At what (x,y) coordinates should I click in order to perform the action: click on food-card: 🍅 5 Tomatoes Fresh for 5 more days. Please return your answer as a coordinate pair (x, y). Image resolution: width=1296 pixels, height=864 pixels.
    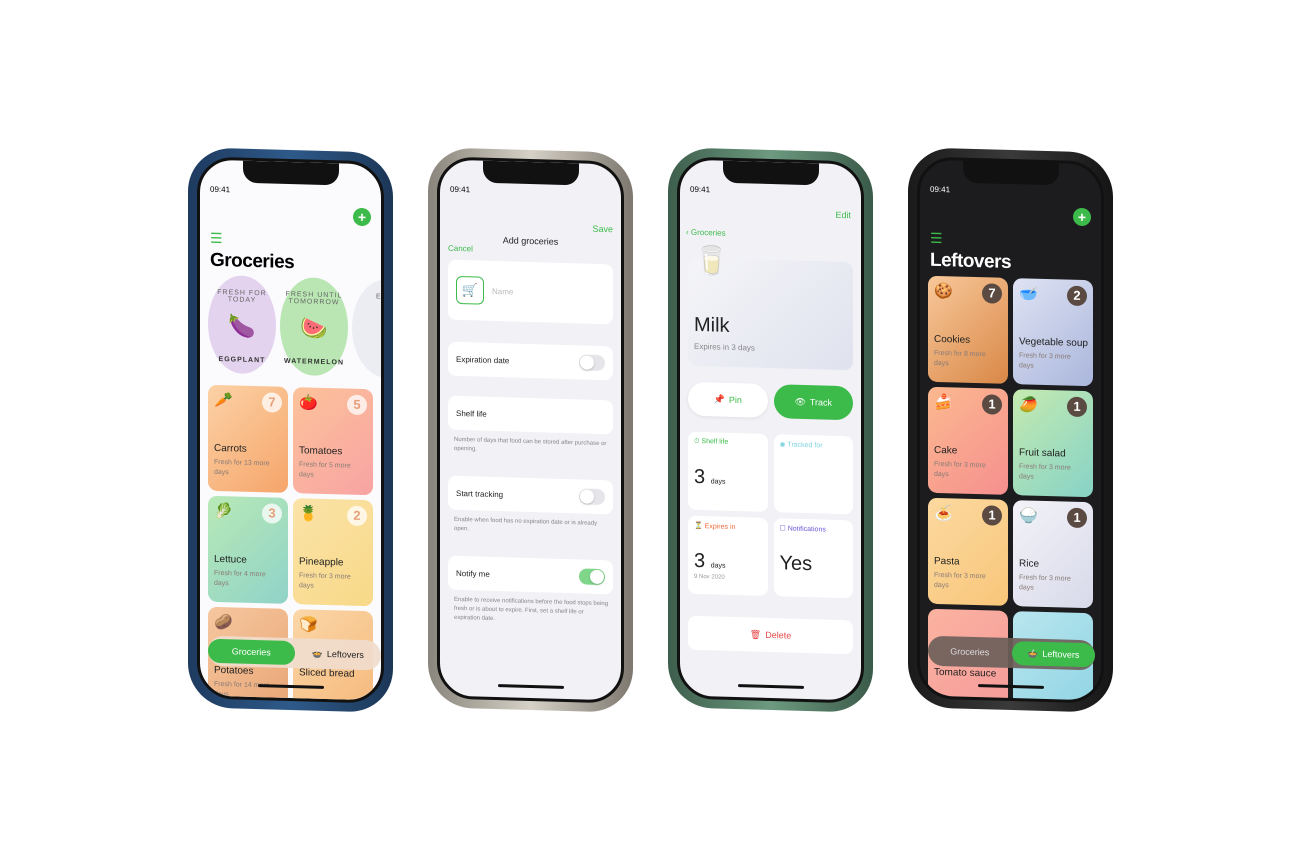
    Looking at the image, I should click on (333, 441).